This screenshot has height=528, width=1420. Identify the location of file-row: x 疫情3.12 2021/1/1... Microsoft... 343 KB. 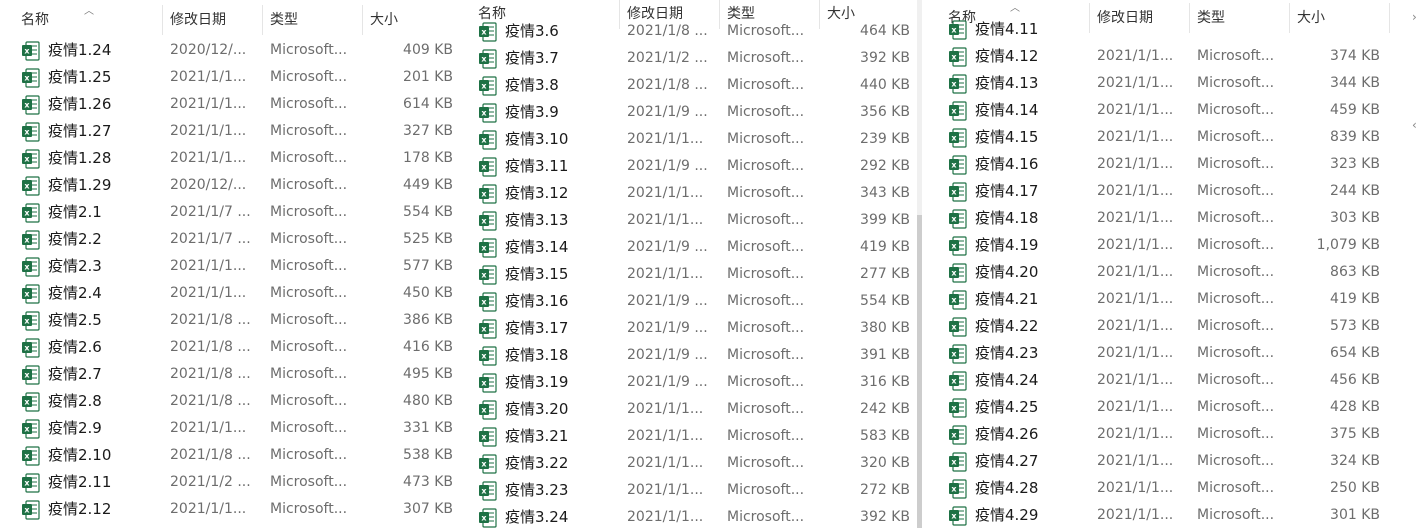
(693, 193).